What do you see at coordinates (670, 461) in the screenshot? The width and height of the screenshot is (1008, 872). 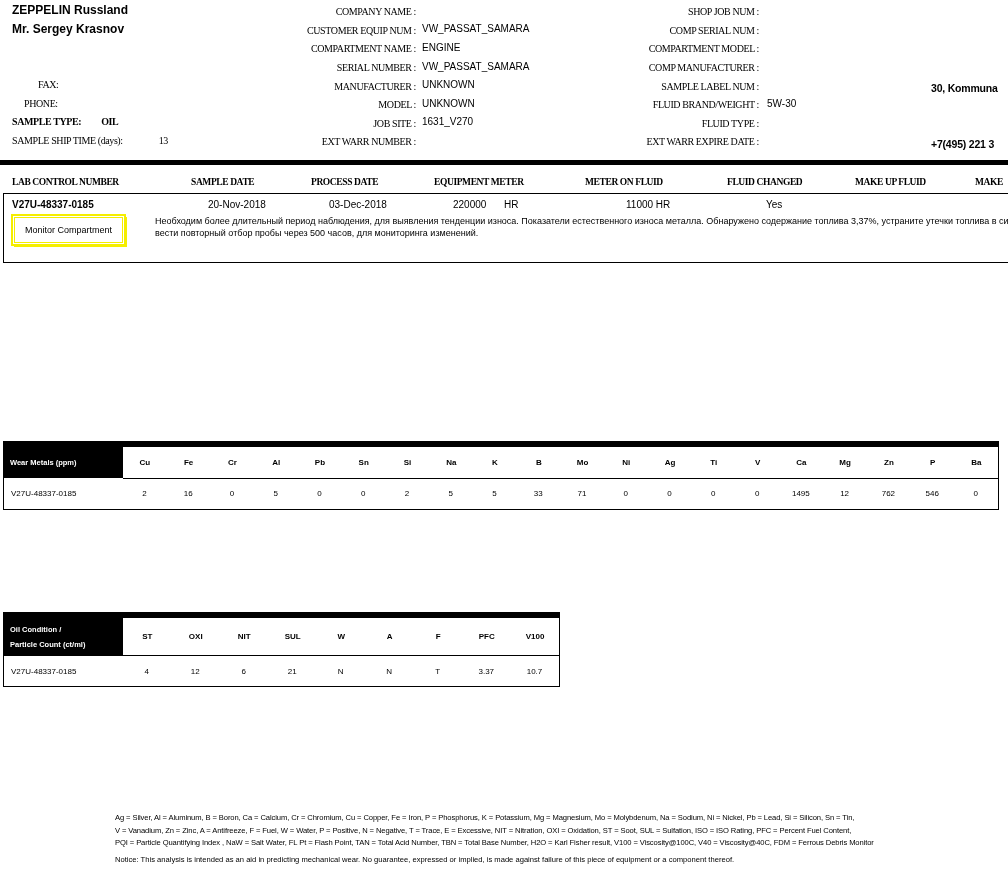 I see `column-header: Ag` at bounding box center [670, 461].